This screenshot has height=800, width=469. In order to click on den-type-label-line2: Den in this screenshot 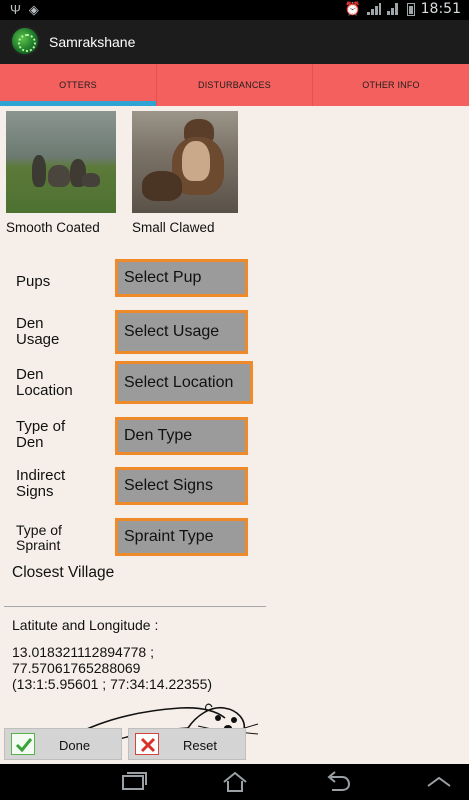, I will do `click(30, 442)`.